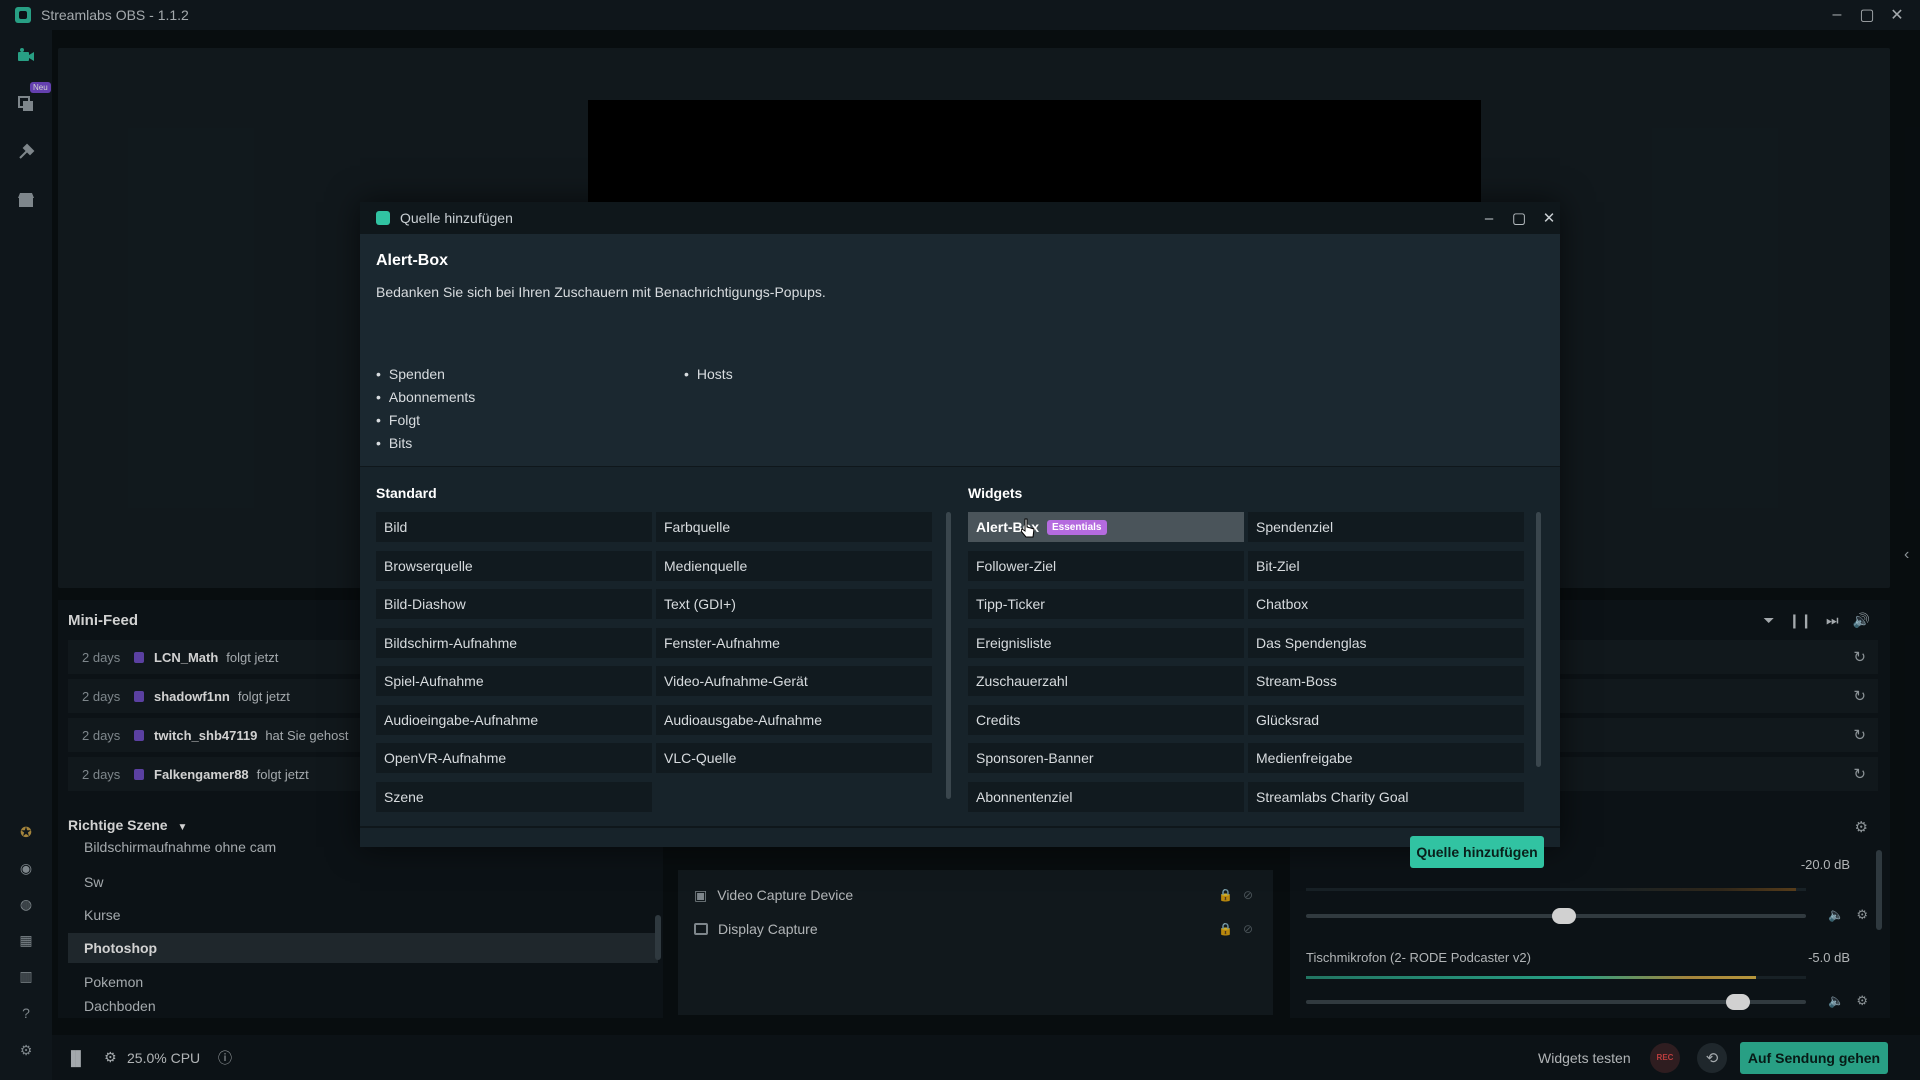  What do you see at coordinates (396, 527) in the screenshot?
I see `source-option-label: Bild` at bounding box center [396, 527].